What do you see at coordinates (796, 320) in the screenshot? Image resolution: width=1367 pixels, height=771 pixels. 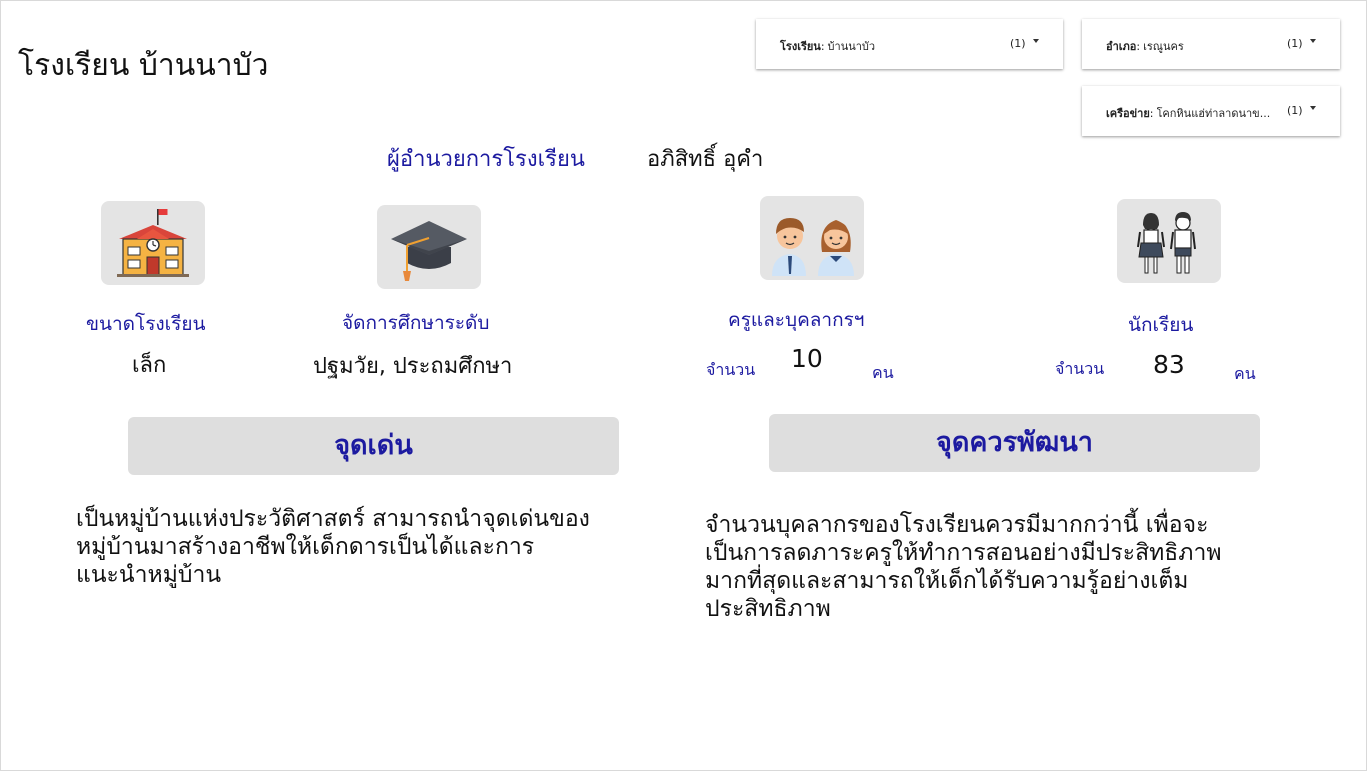 I see `staff-label: ครูและบุคลากรฯ` at bounding box center [796, 320].